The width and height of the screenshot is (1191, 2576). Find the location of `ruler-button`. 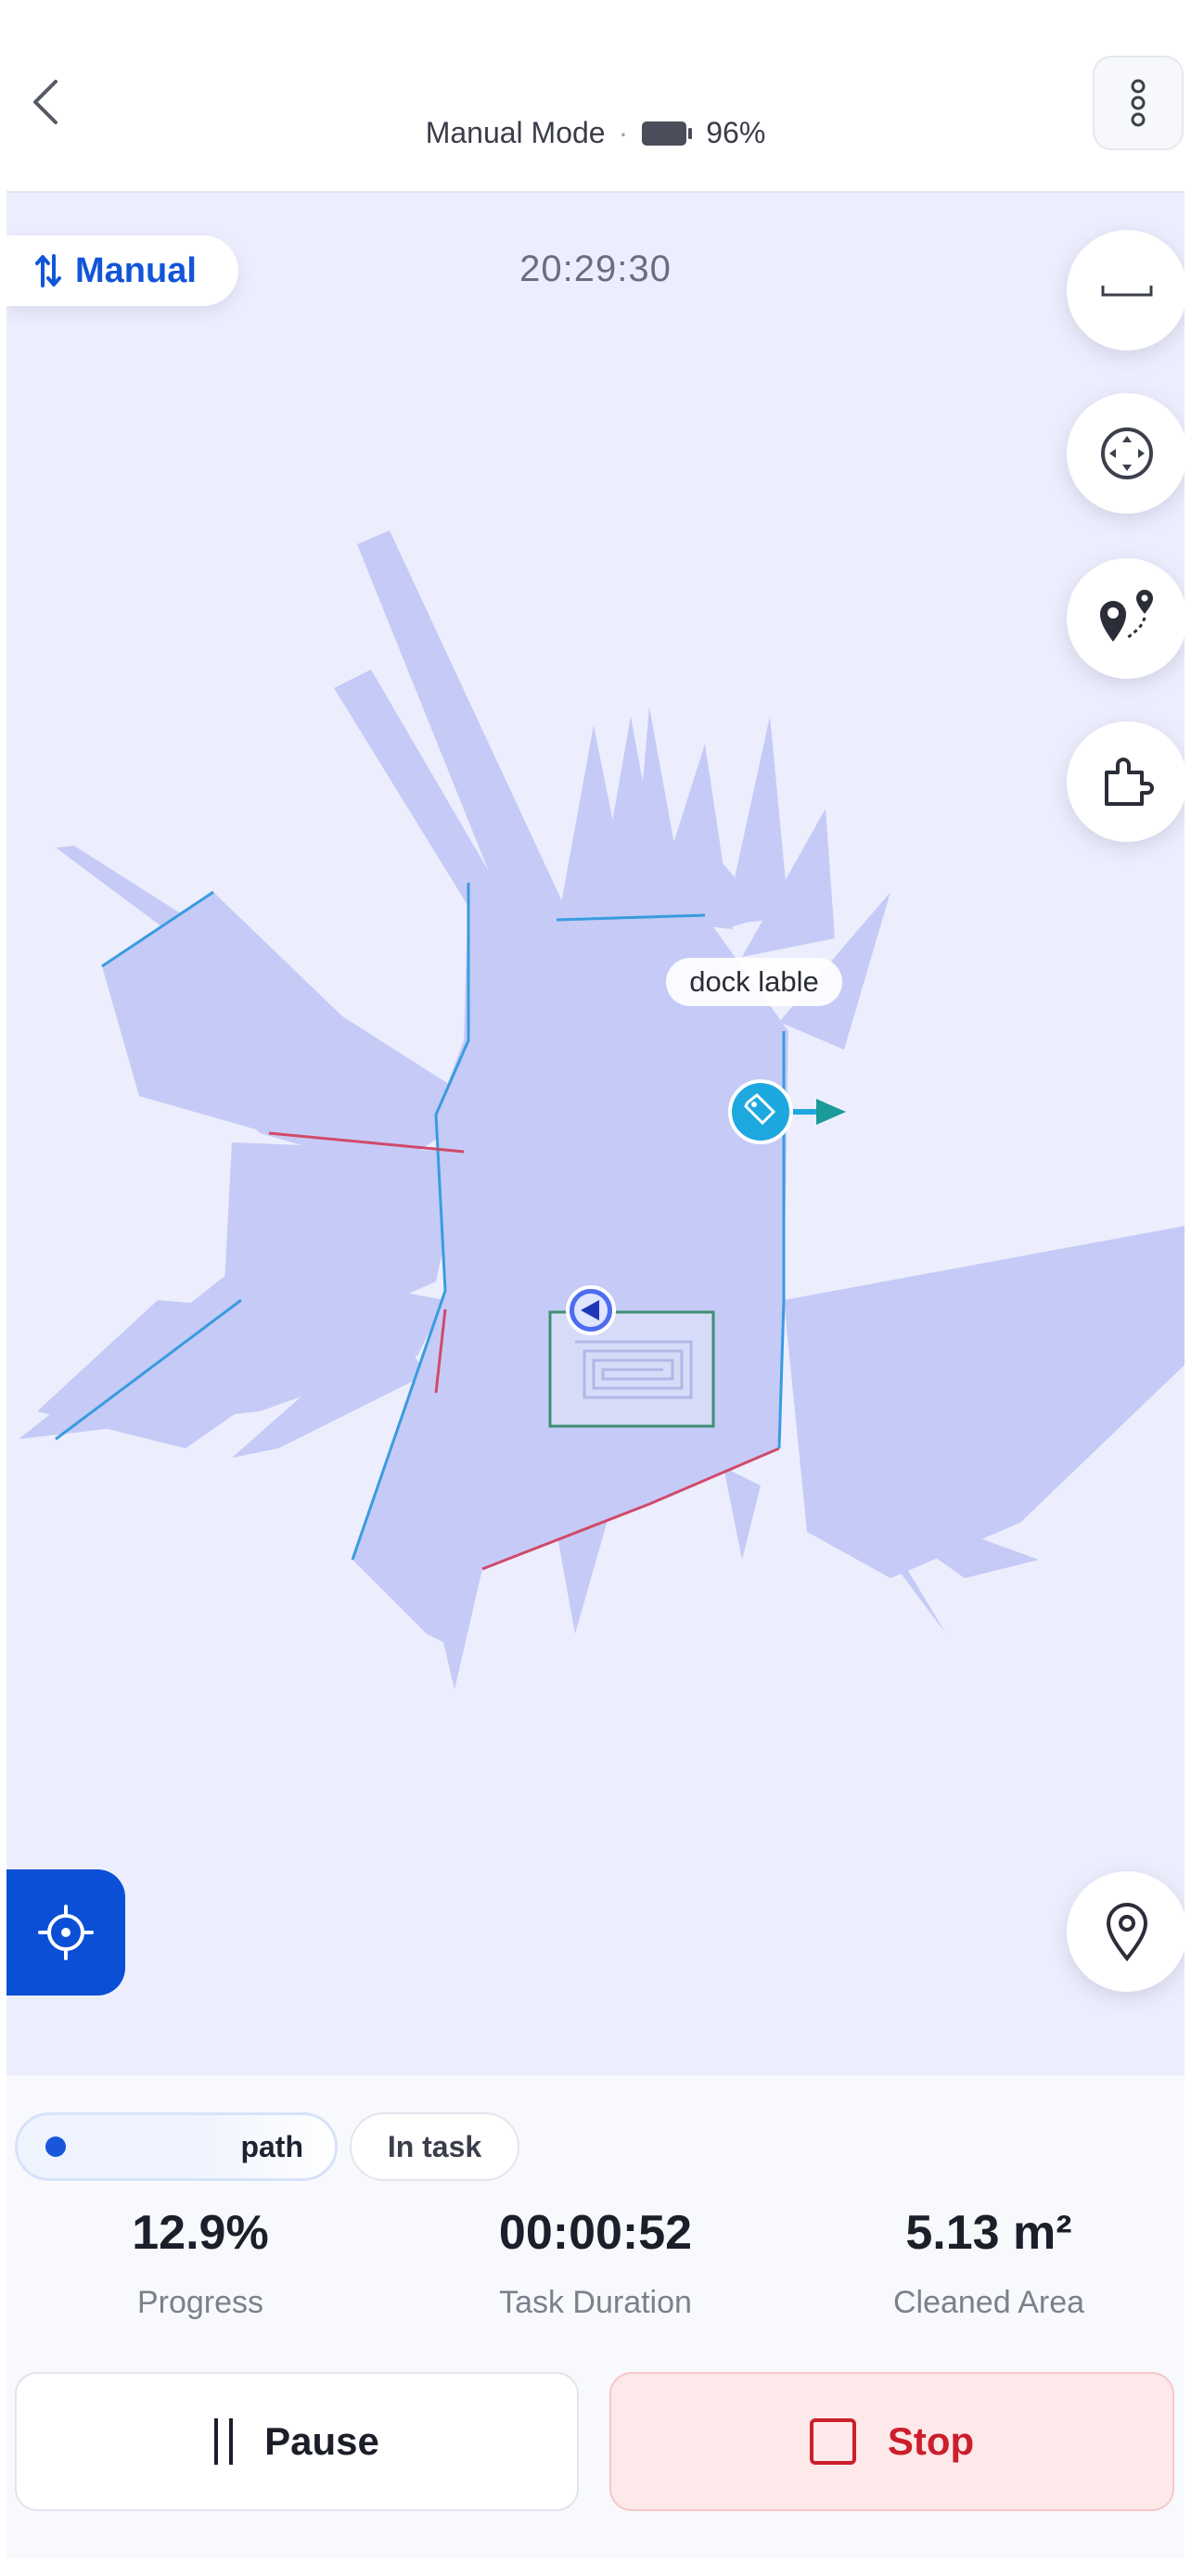

ruler-button is located at coordinates (1126, 291).